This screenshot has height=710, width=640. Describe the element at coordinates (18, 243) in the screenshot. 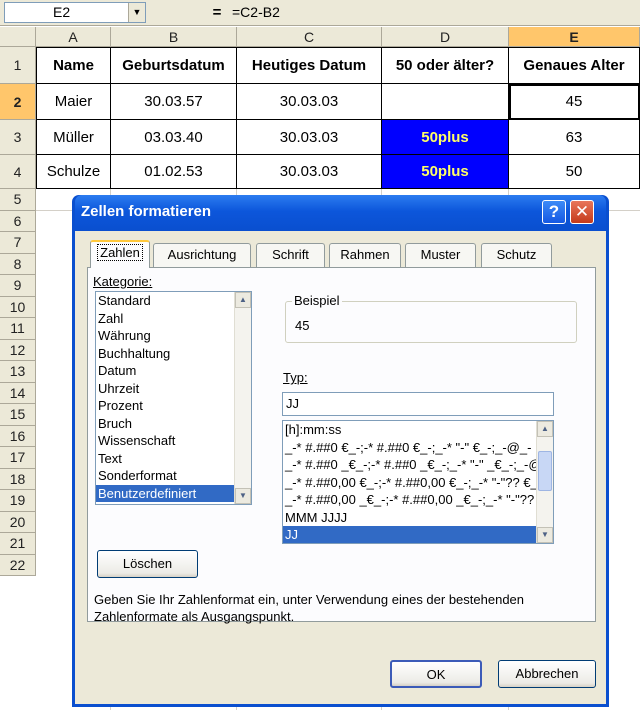

I see `row-header-7: 7` at that location.